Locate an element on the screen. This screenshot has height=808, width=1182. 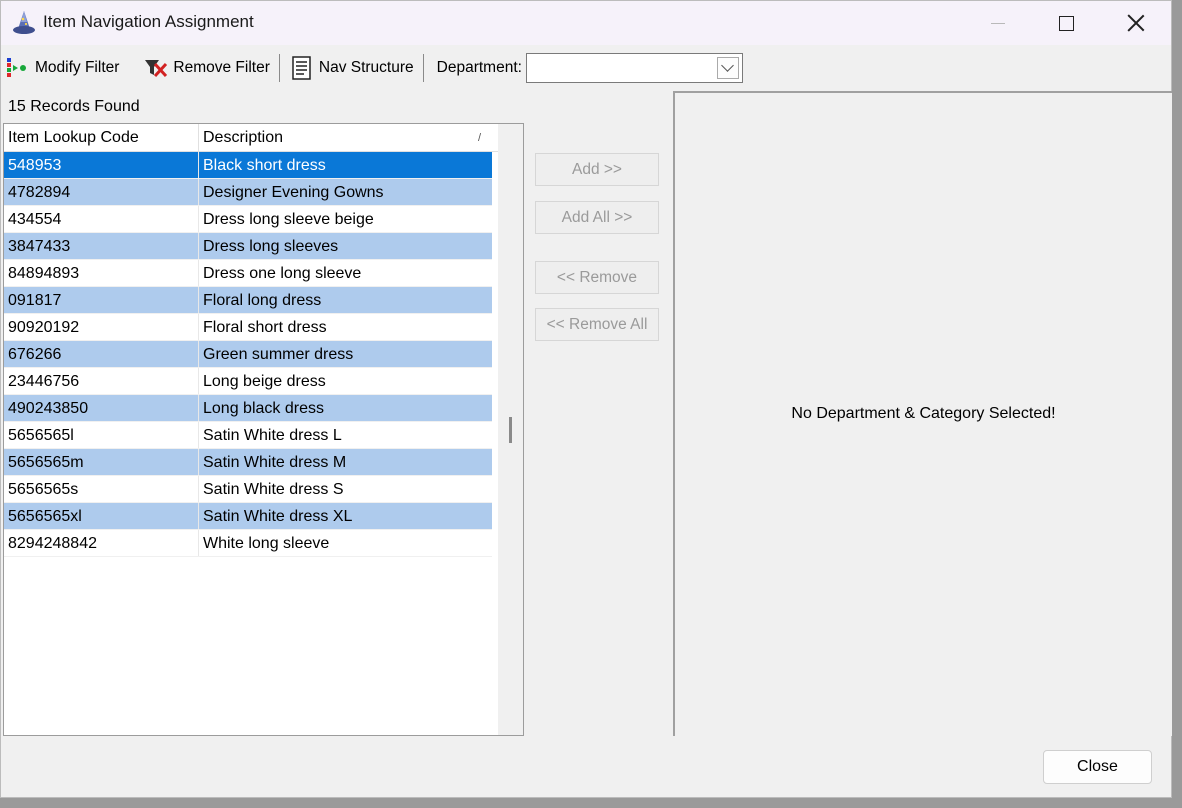
table-row: 434554 Dress long sleeve beige is located at coordinates (248, 219).